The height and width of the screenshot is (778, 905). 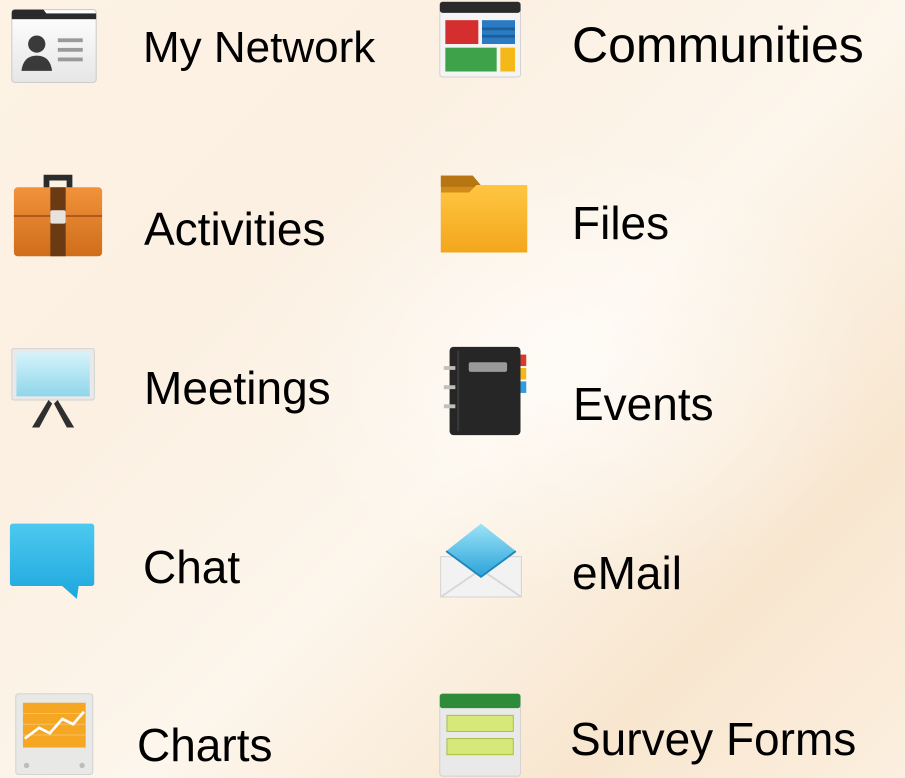 What do you see at coordinates (53, 388) in the screenshot?
I see `presentation-board-icon` at bounding box center [53, 388].